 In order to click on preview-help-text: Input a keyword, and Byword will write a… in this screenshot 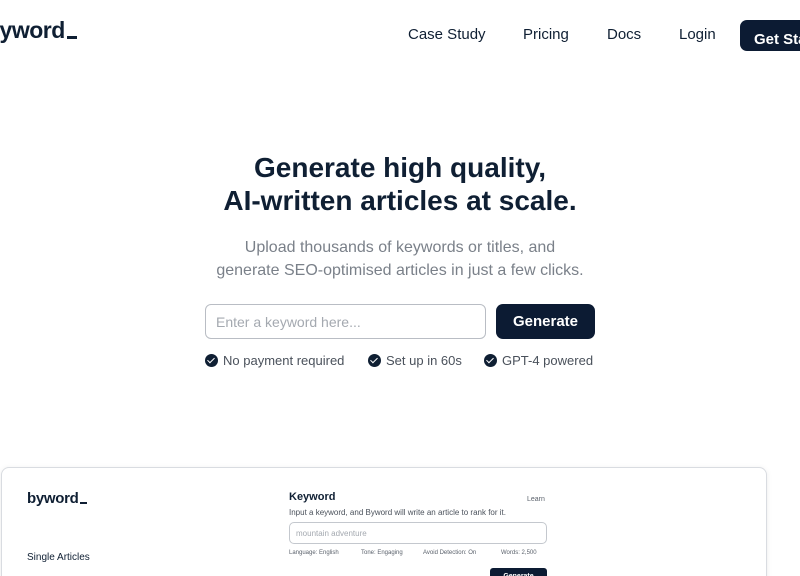, I will do `click(397, 512)`.